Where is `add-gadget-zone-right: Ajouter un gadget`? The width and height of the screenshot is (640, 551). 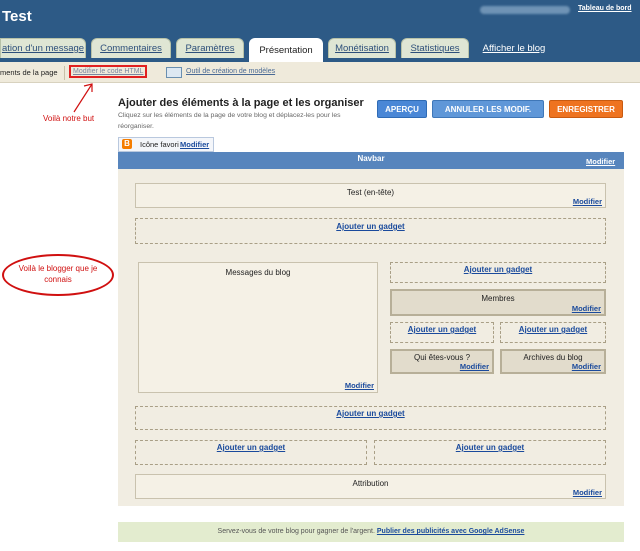 add-gadget-zone-right: Ajouter un gadget is located at coordinates (553, 332).